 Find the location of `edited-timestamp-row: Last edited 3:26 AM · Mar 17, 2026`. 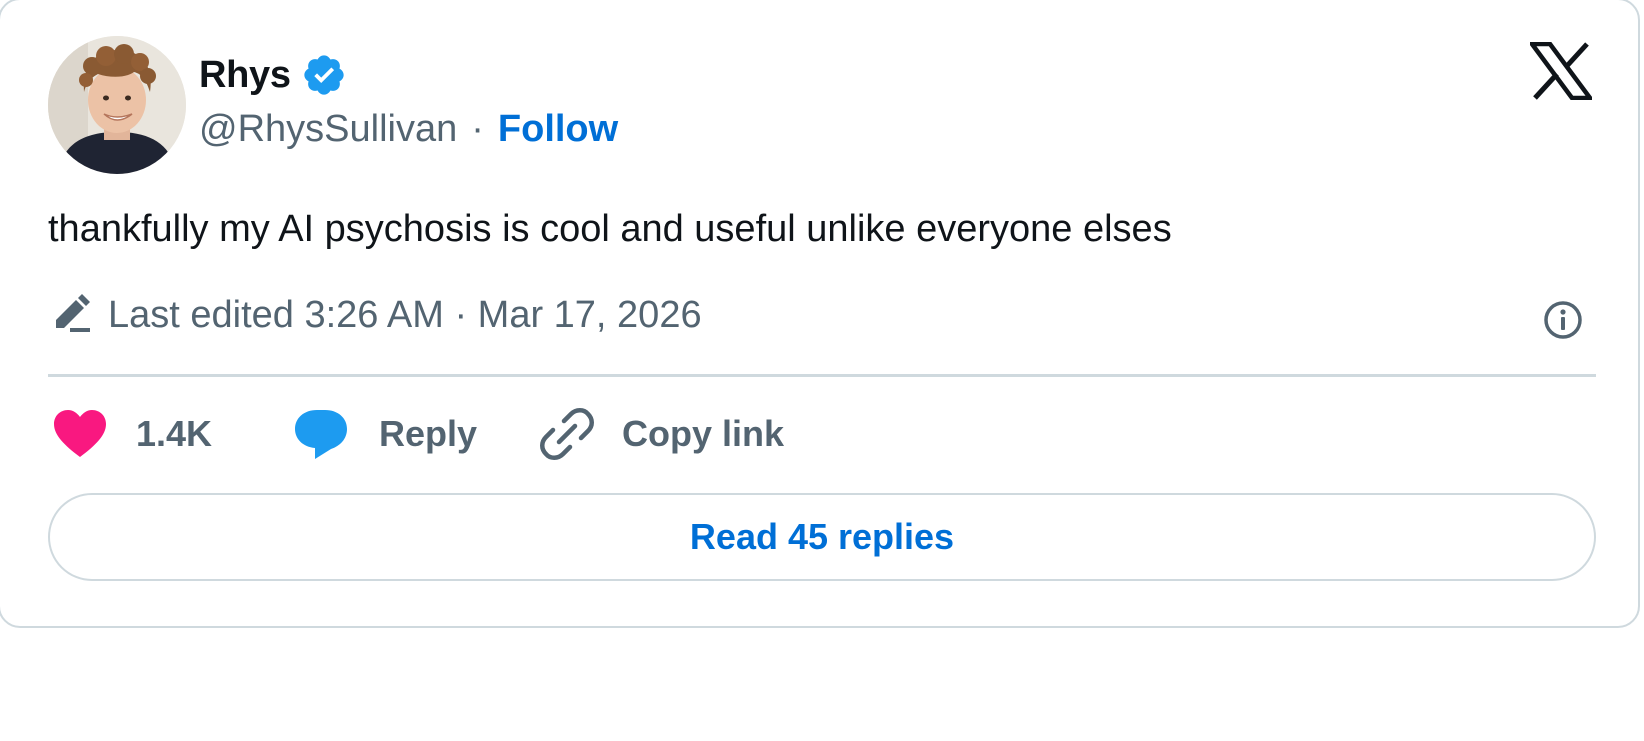

edited-timestamp-row: Last edited 3:26 AM · Mar 17, 2026 is located at coordinates (377, 315).